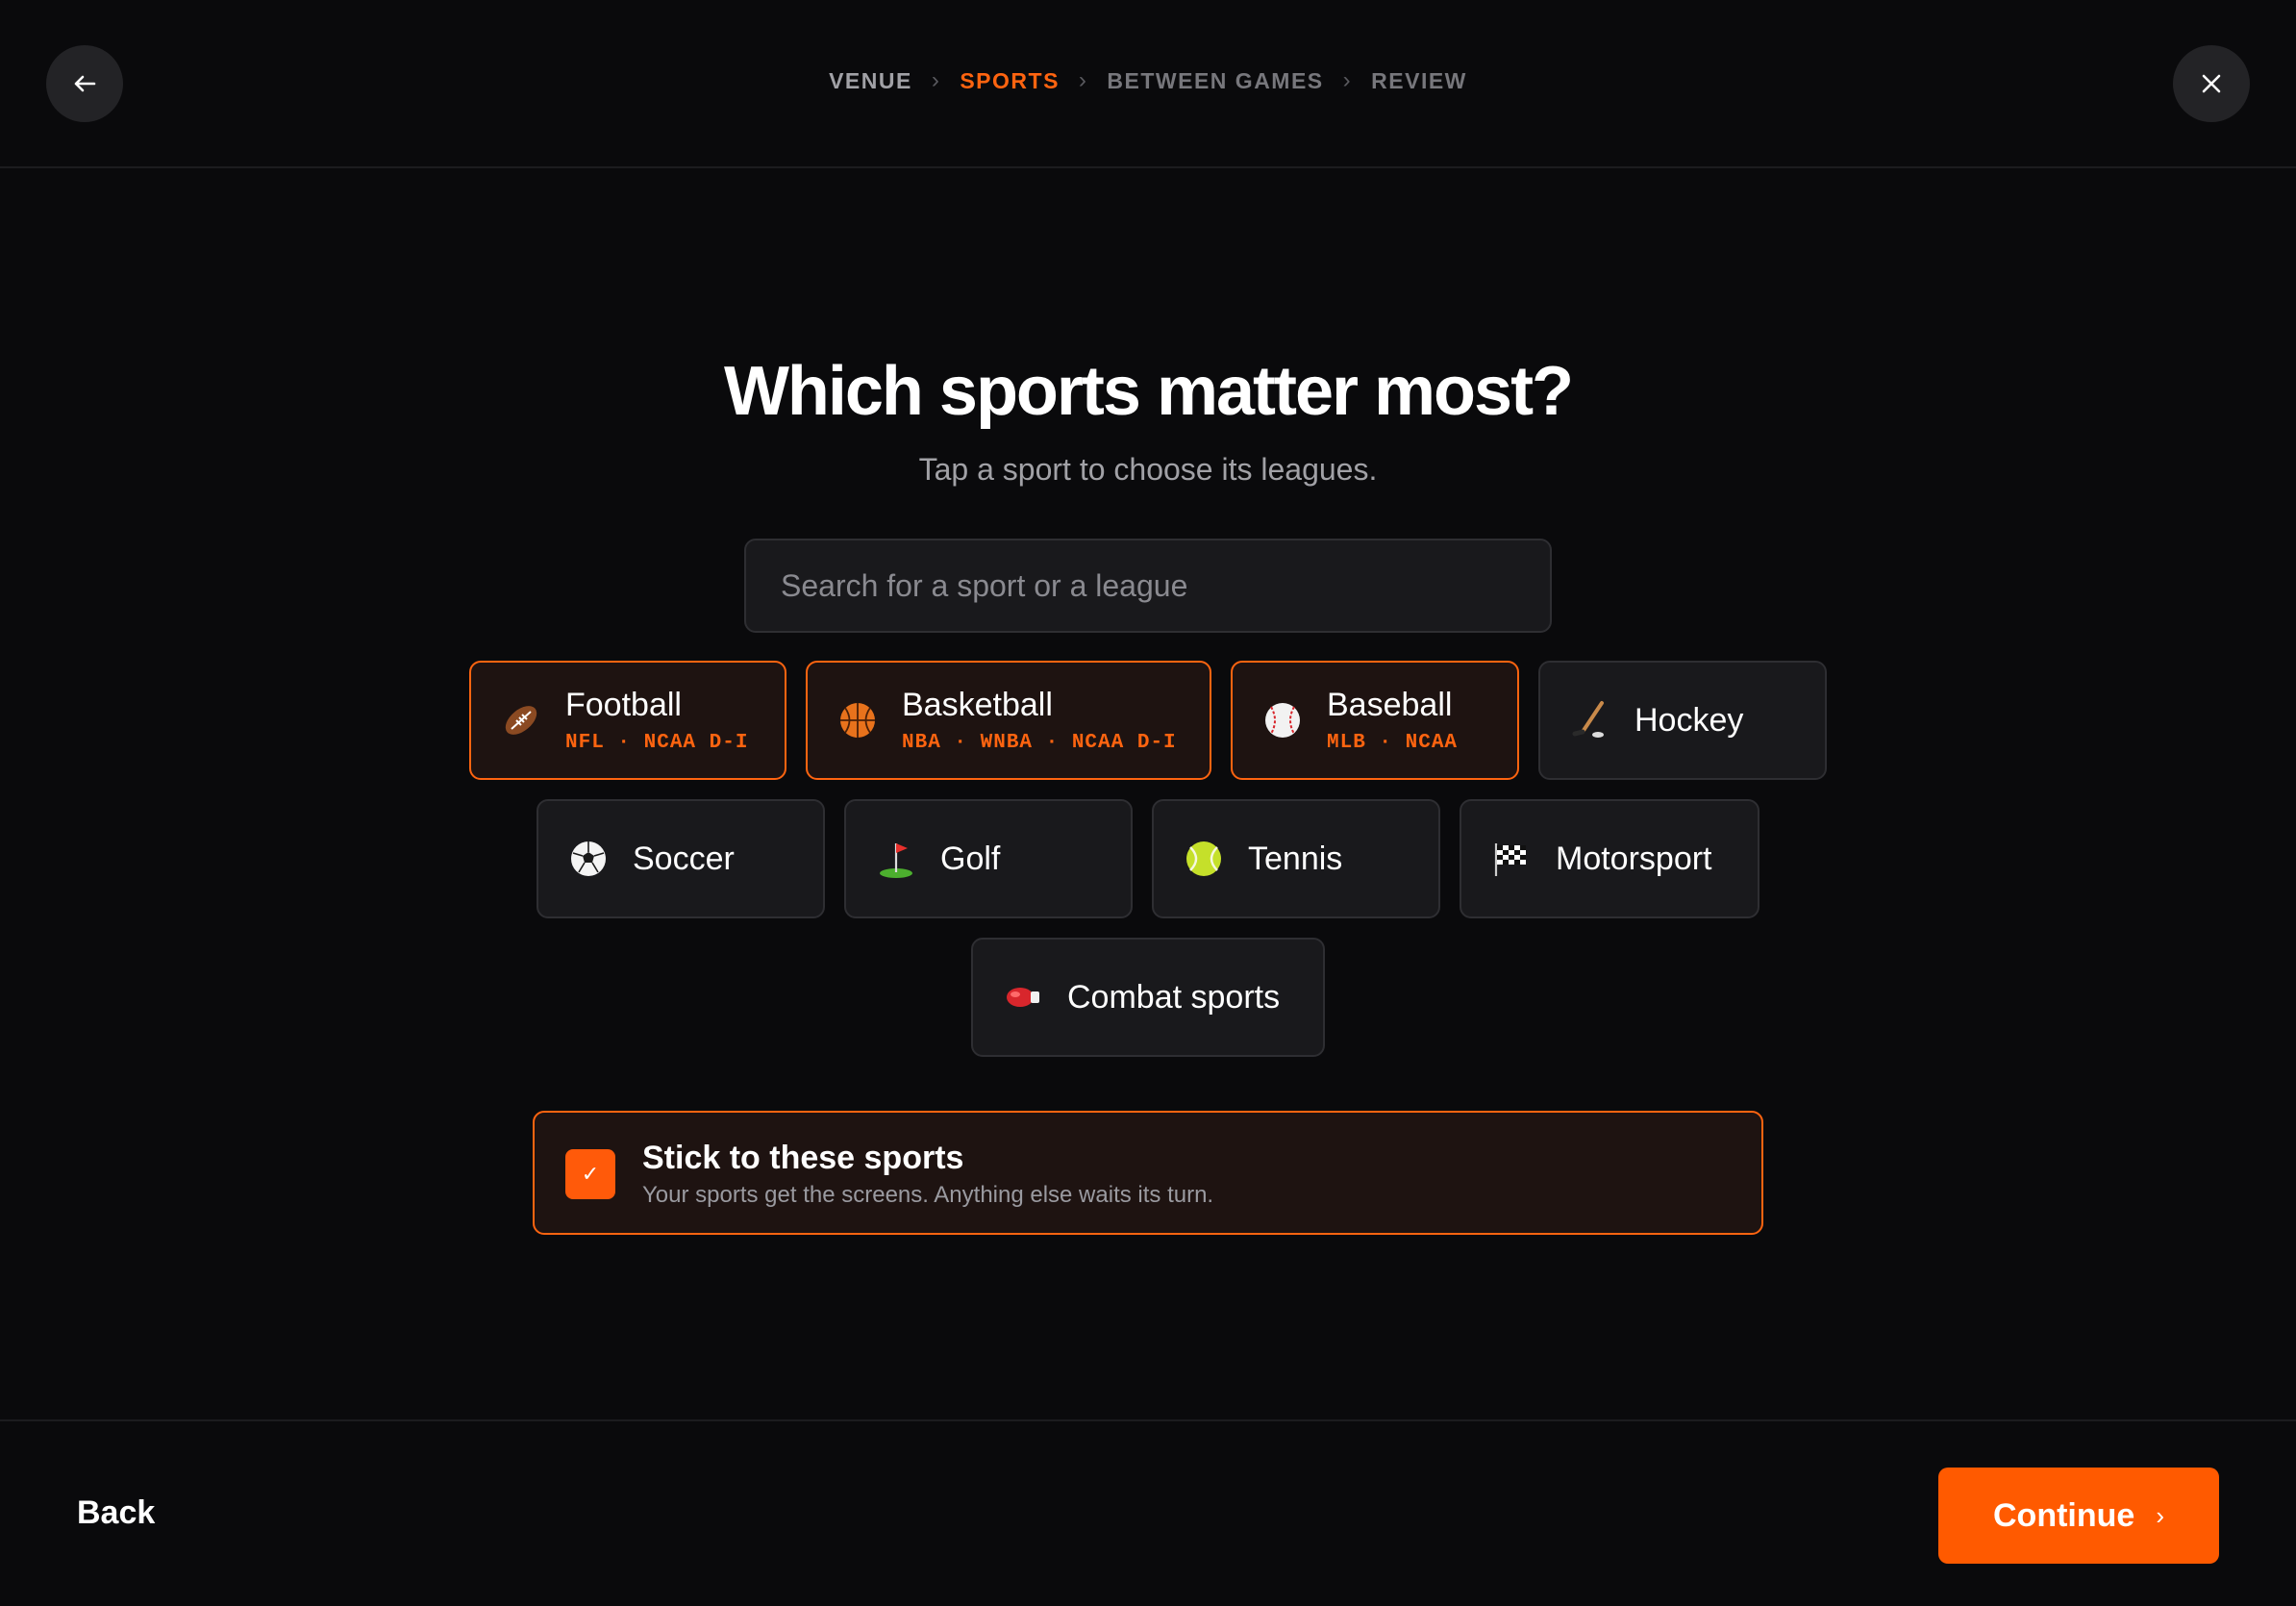 The height and width of the screenshot is (1606, 2296). I want to click on search-box, so click(1148, 586).